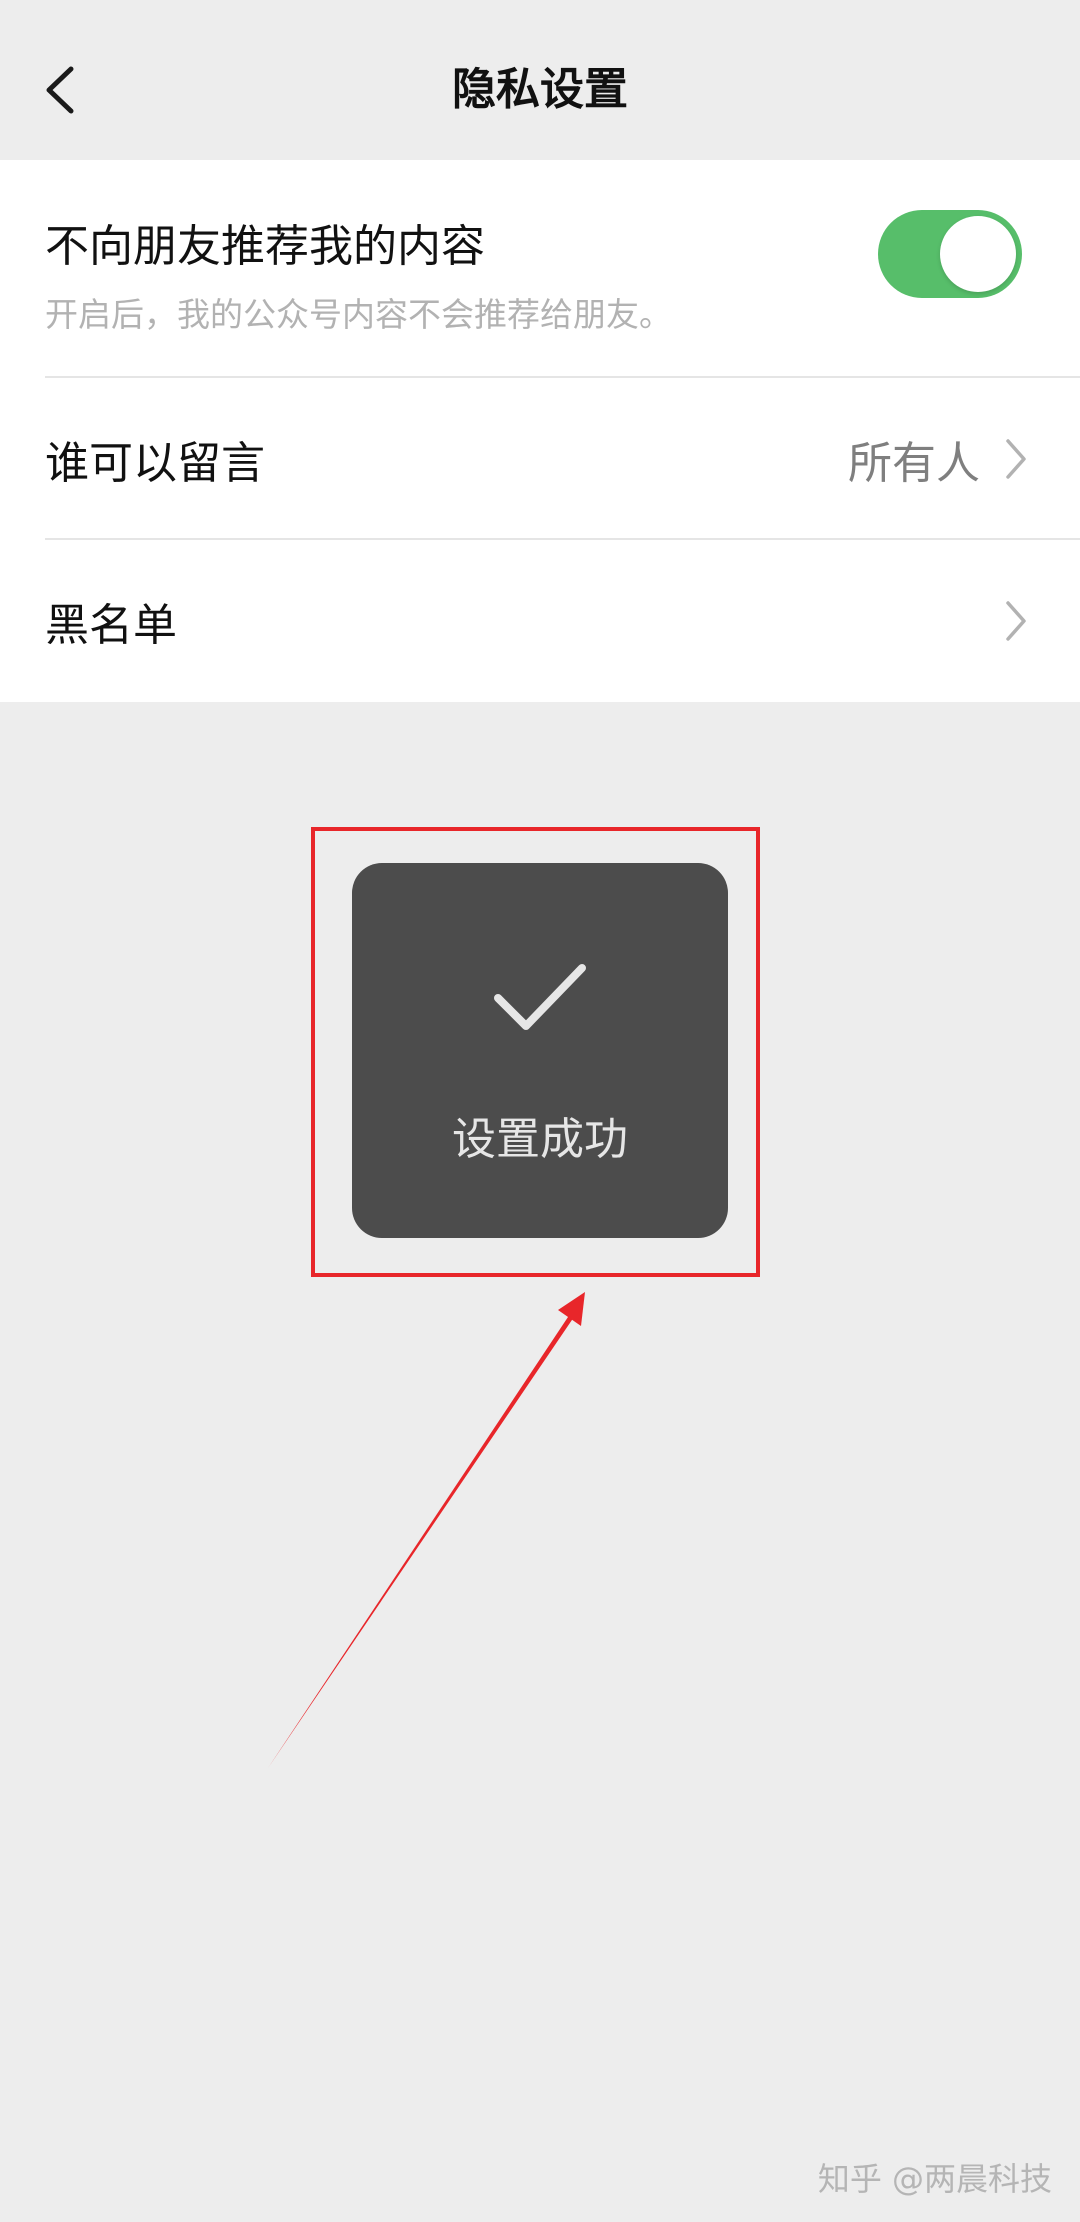 The width and height of the screenshot is (1080, 2222). Describe the element at coordinates (540, 997) in the screenshot. I see `checkmark-icon` at that location.